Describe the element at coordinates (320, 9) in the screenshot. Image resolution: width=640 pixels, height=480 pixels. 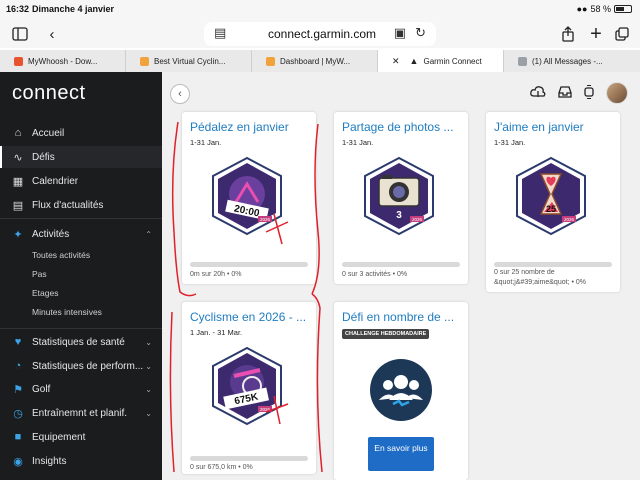
I see `status-bar: 16:32 Dimanche 4 janvier ●● 58 %` at that location.